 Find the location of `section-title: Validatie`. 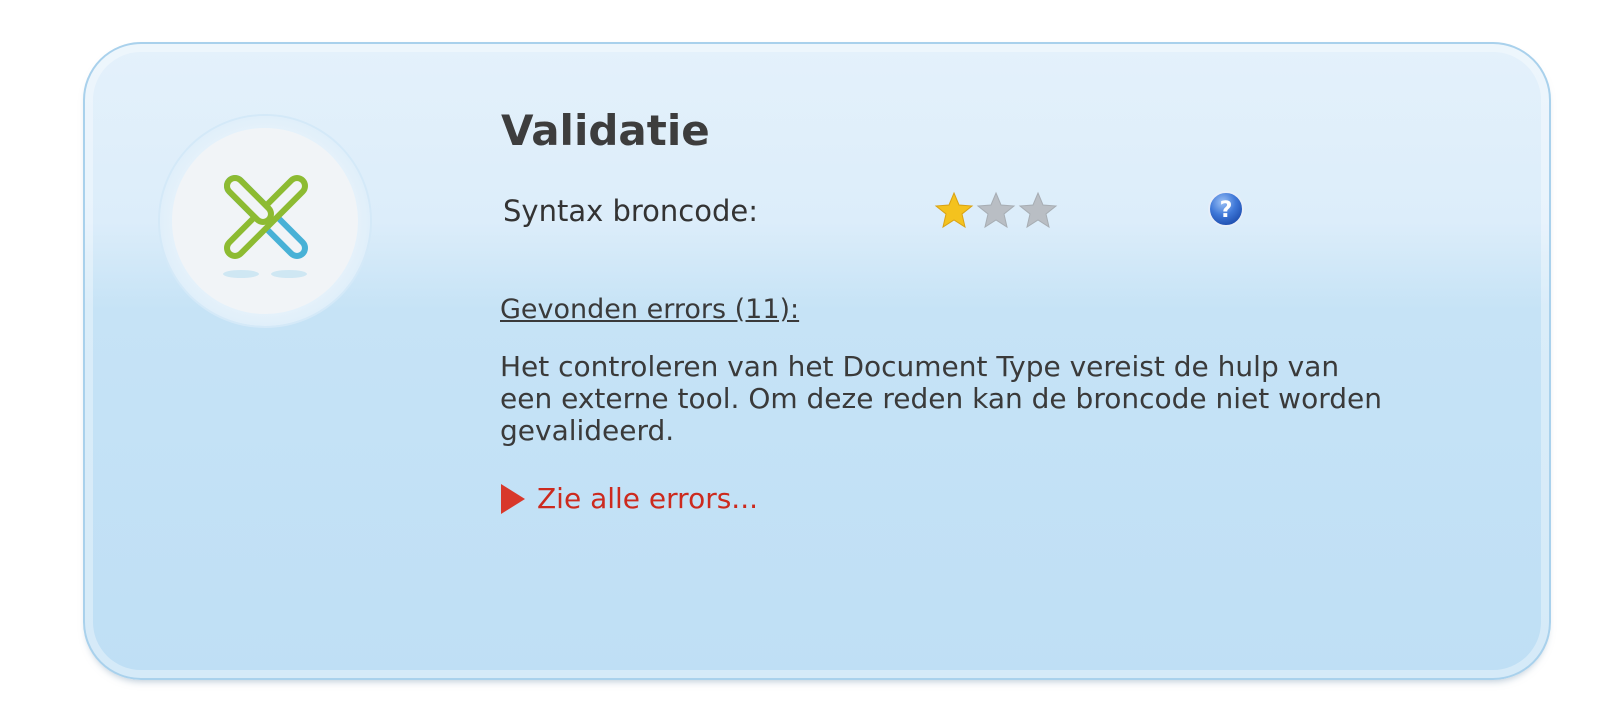

section-title: Validatie is located at coordinates (605, 130).